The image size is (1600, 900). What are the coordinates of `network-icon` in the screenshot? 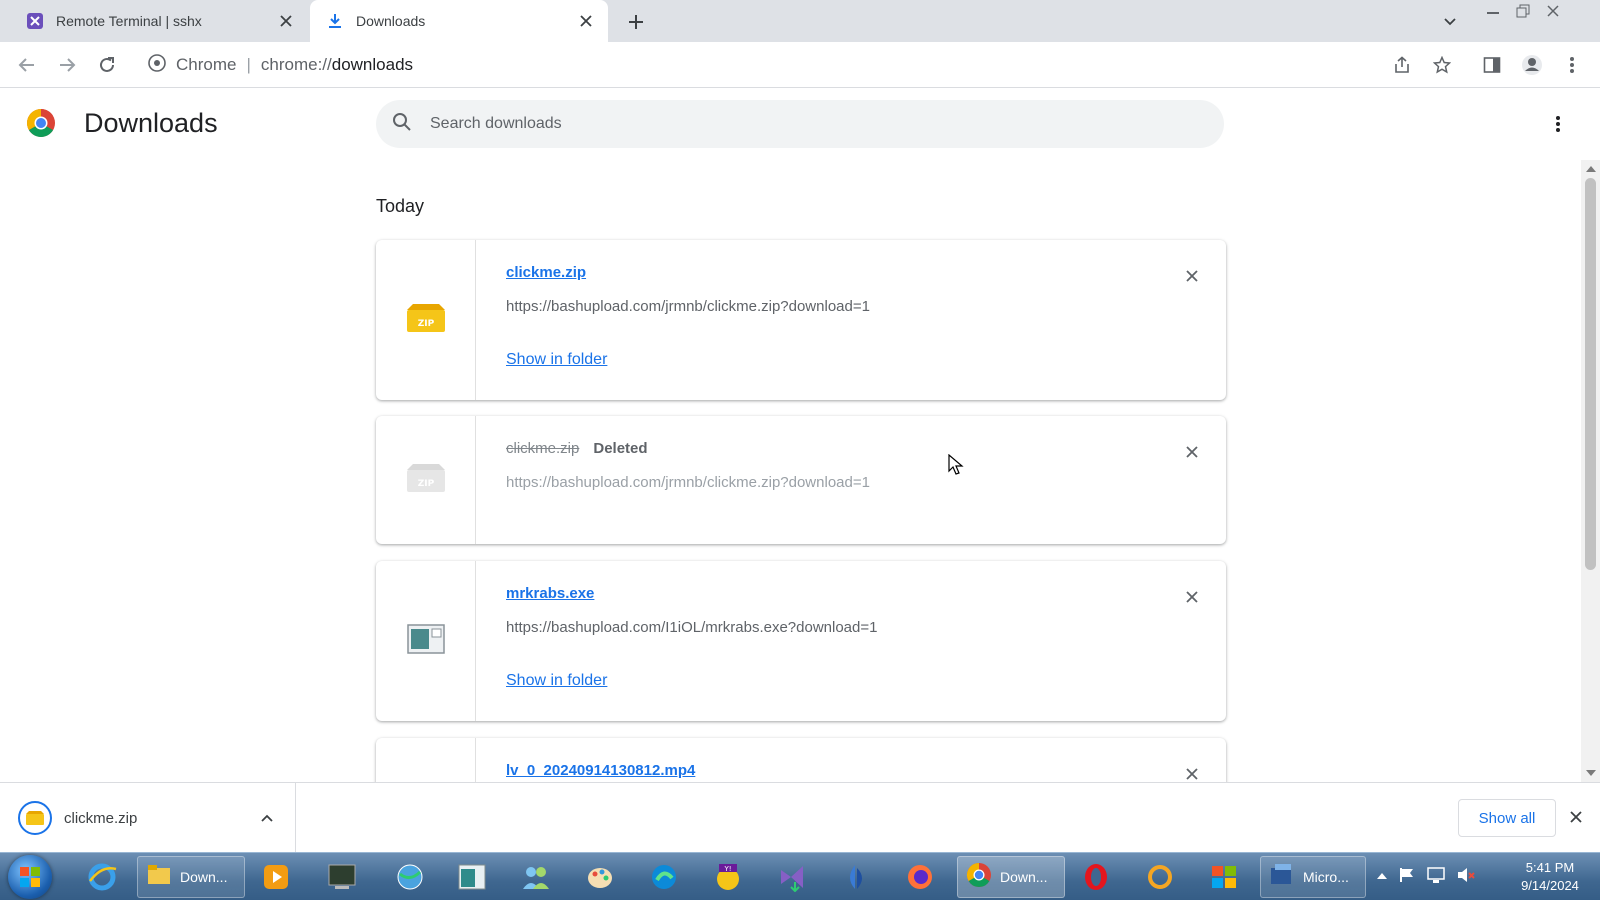 It's located at (1436, 877).